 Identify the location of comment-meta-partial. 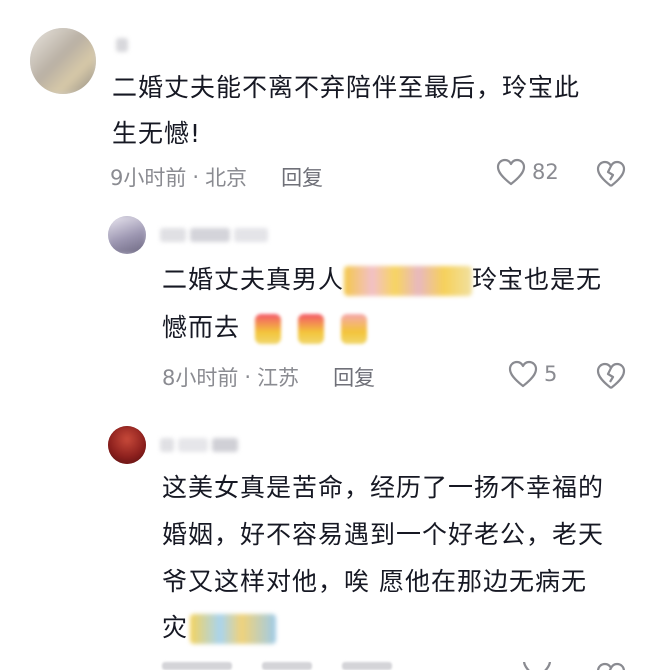
(277, 666).